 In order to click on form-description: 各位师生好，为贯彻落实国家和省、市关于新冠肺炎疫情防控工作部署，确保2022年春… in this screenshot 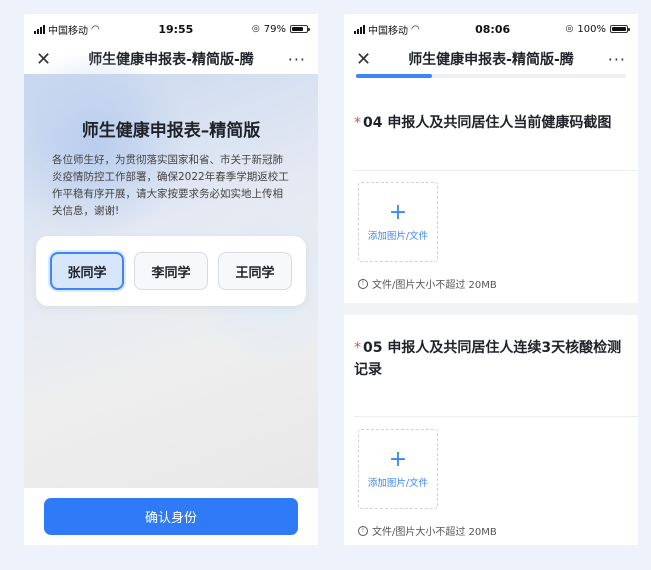, I will do `click(170, 185)`.